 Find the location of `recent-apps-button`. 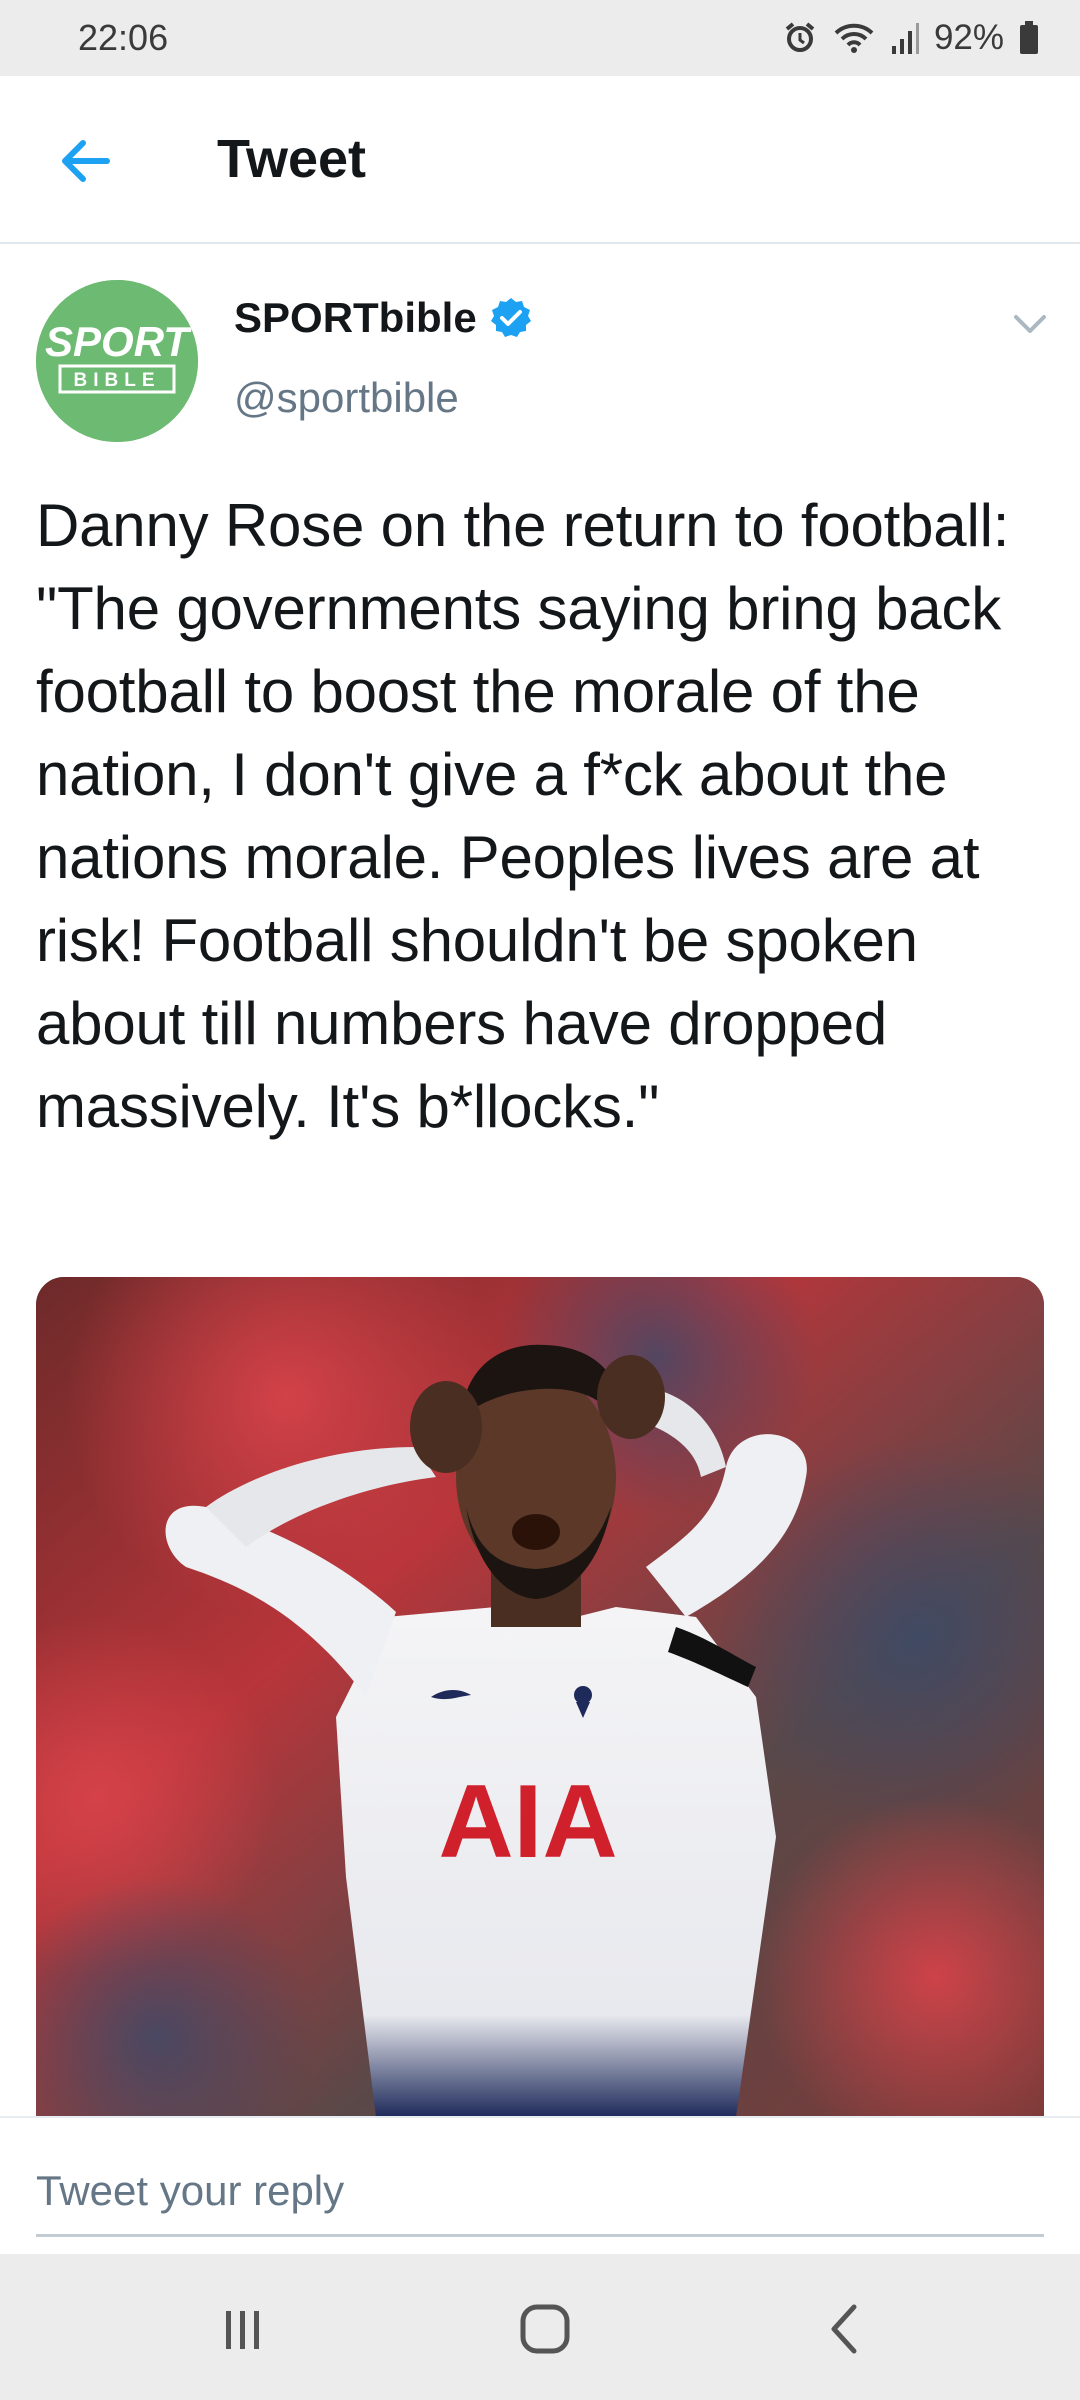

recent-apps-button is located at coordinates (242, 2329).